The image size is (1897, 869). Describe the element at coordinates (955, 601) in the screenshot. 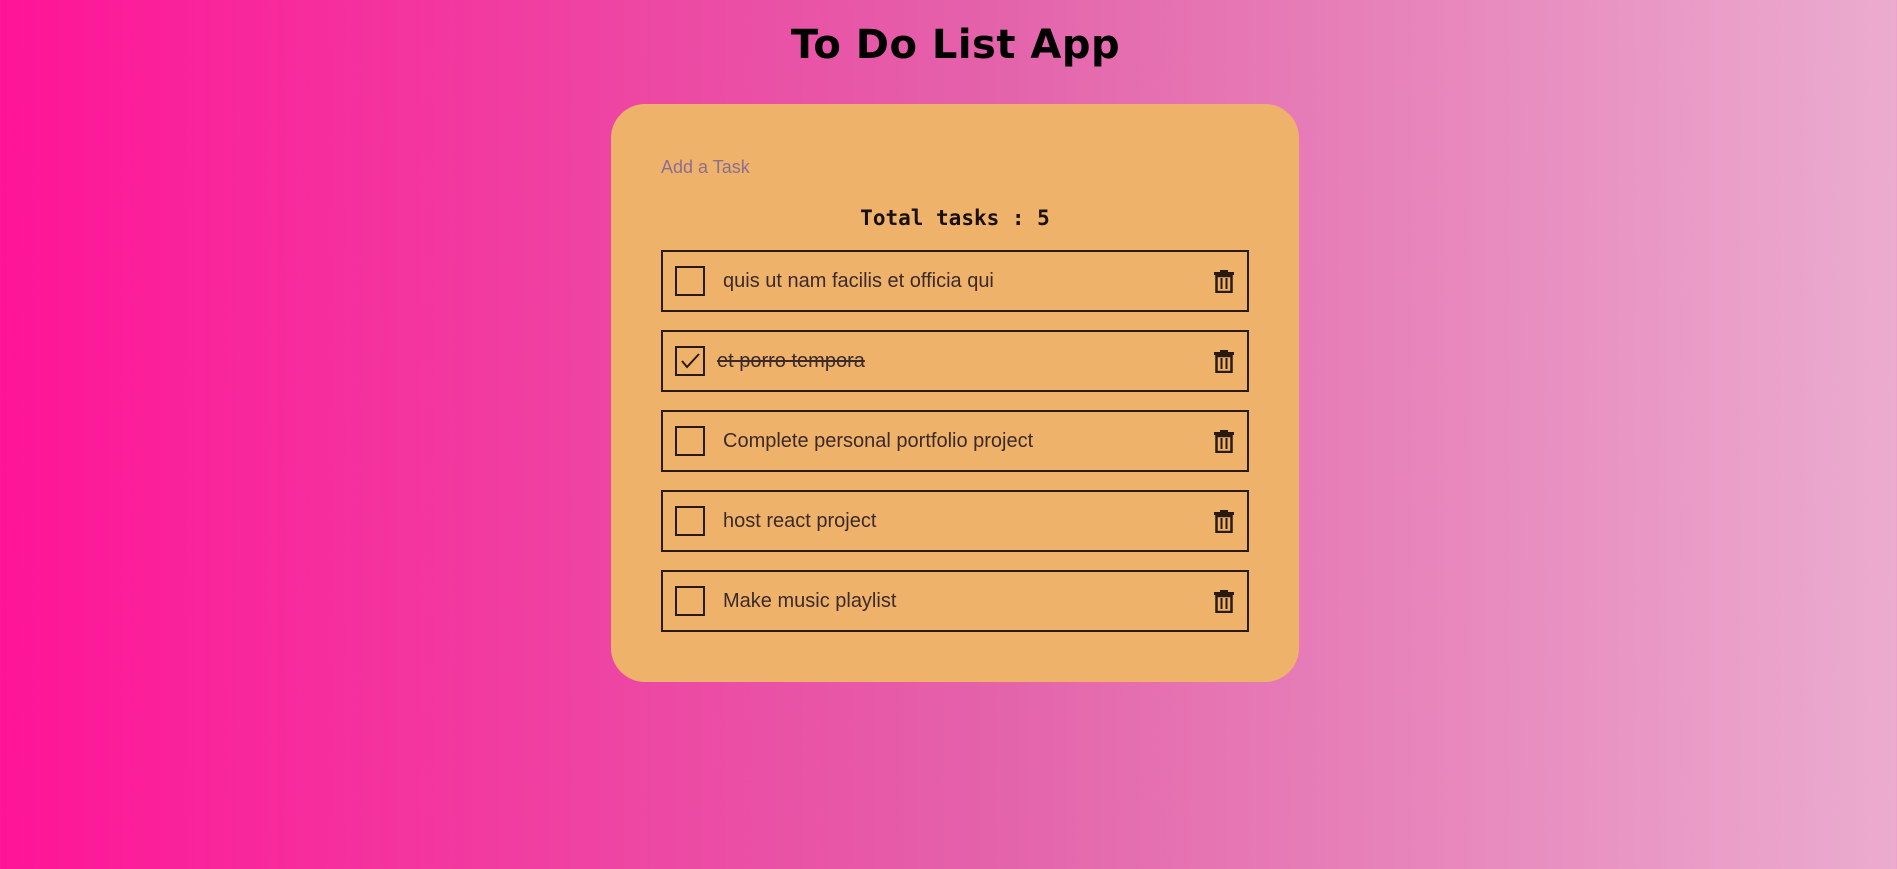

I see `task-item: Make music playlist` at that location.